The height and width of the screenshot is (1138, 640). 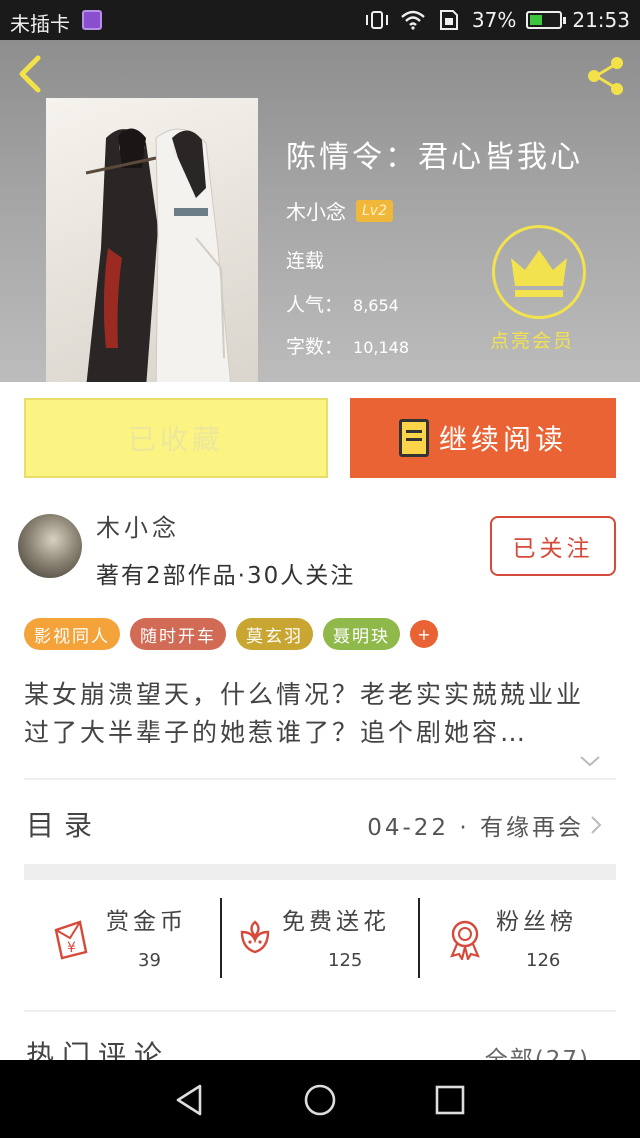 I want to click on collected-label: 已收藏, so click(x=175, y=439).